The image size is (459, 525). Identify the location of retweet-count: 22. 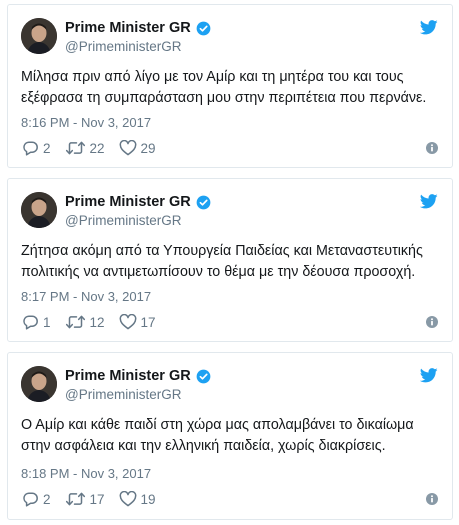
(97, 148).